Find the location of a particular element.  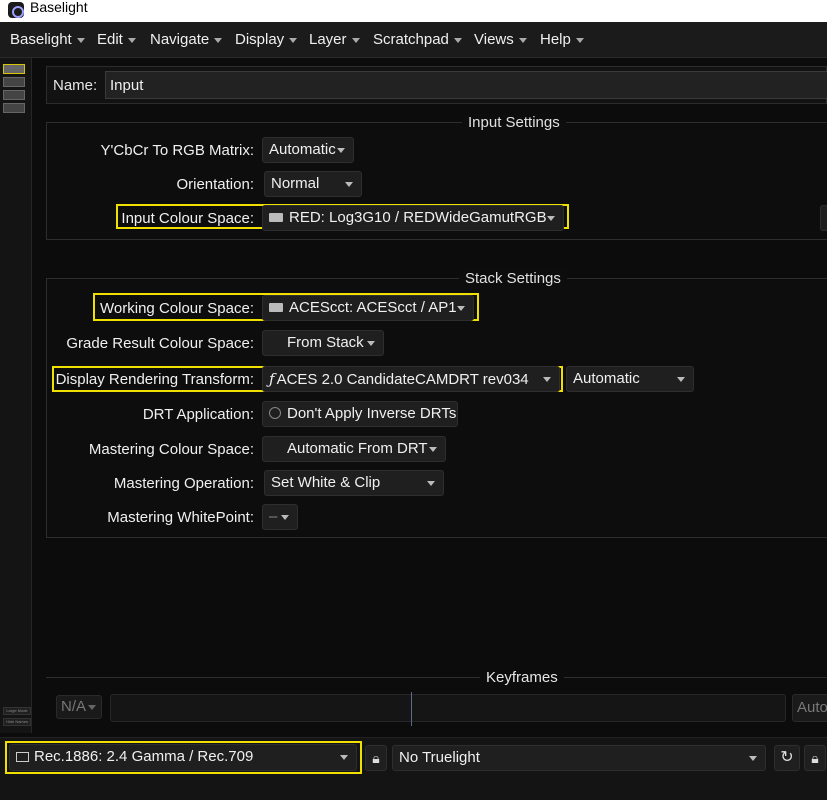

menu-display: Display is located at coordinates (266, 40).